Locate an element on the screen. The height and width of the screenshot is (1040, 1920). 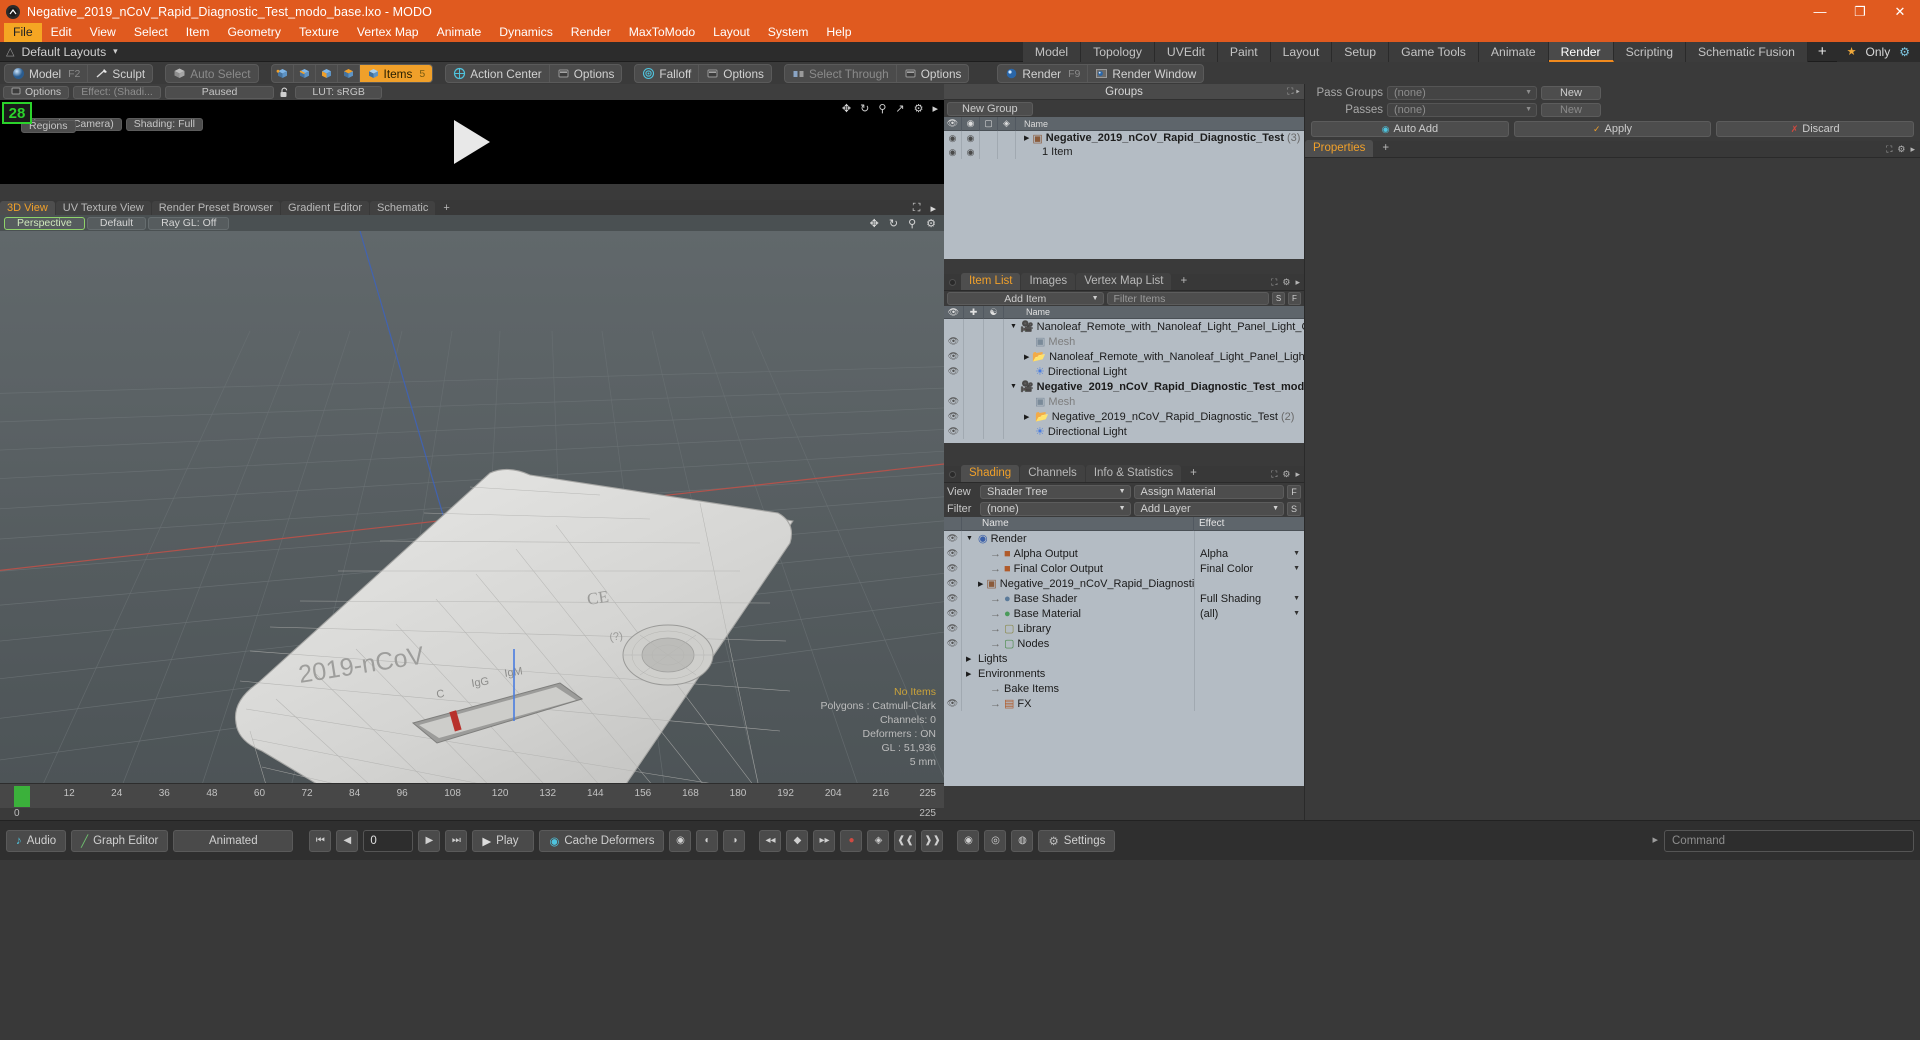
select-through-button: Select Through is located at coordinates (841, 73).